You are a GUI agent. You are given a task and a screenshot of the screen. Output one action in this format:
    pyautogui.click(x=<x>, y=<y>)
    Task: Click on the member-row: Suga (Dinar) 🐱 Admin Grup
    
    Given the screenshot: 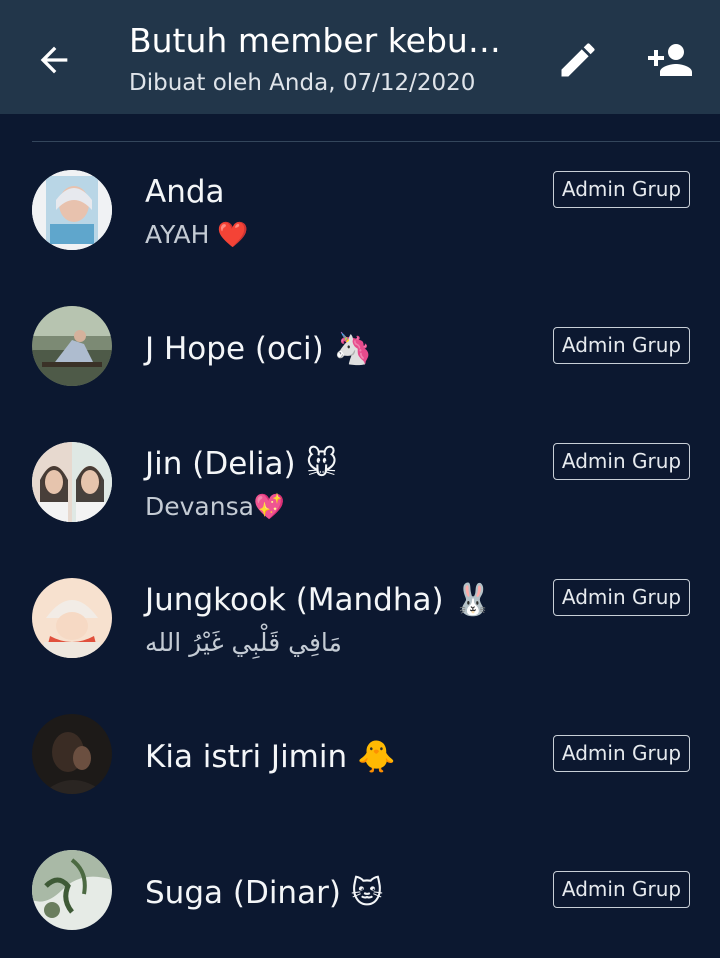 What is the action you would take?
    pyautogui.click(x=360, y=890)
    